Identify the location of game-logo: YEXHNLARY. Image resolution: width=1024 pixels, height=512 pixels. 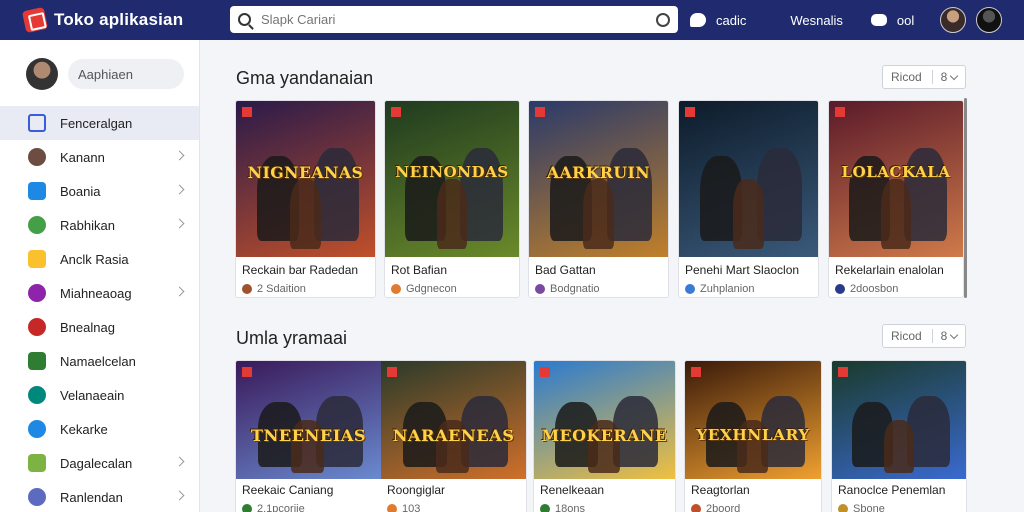
(753, 434).